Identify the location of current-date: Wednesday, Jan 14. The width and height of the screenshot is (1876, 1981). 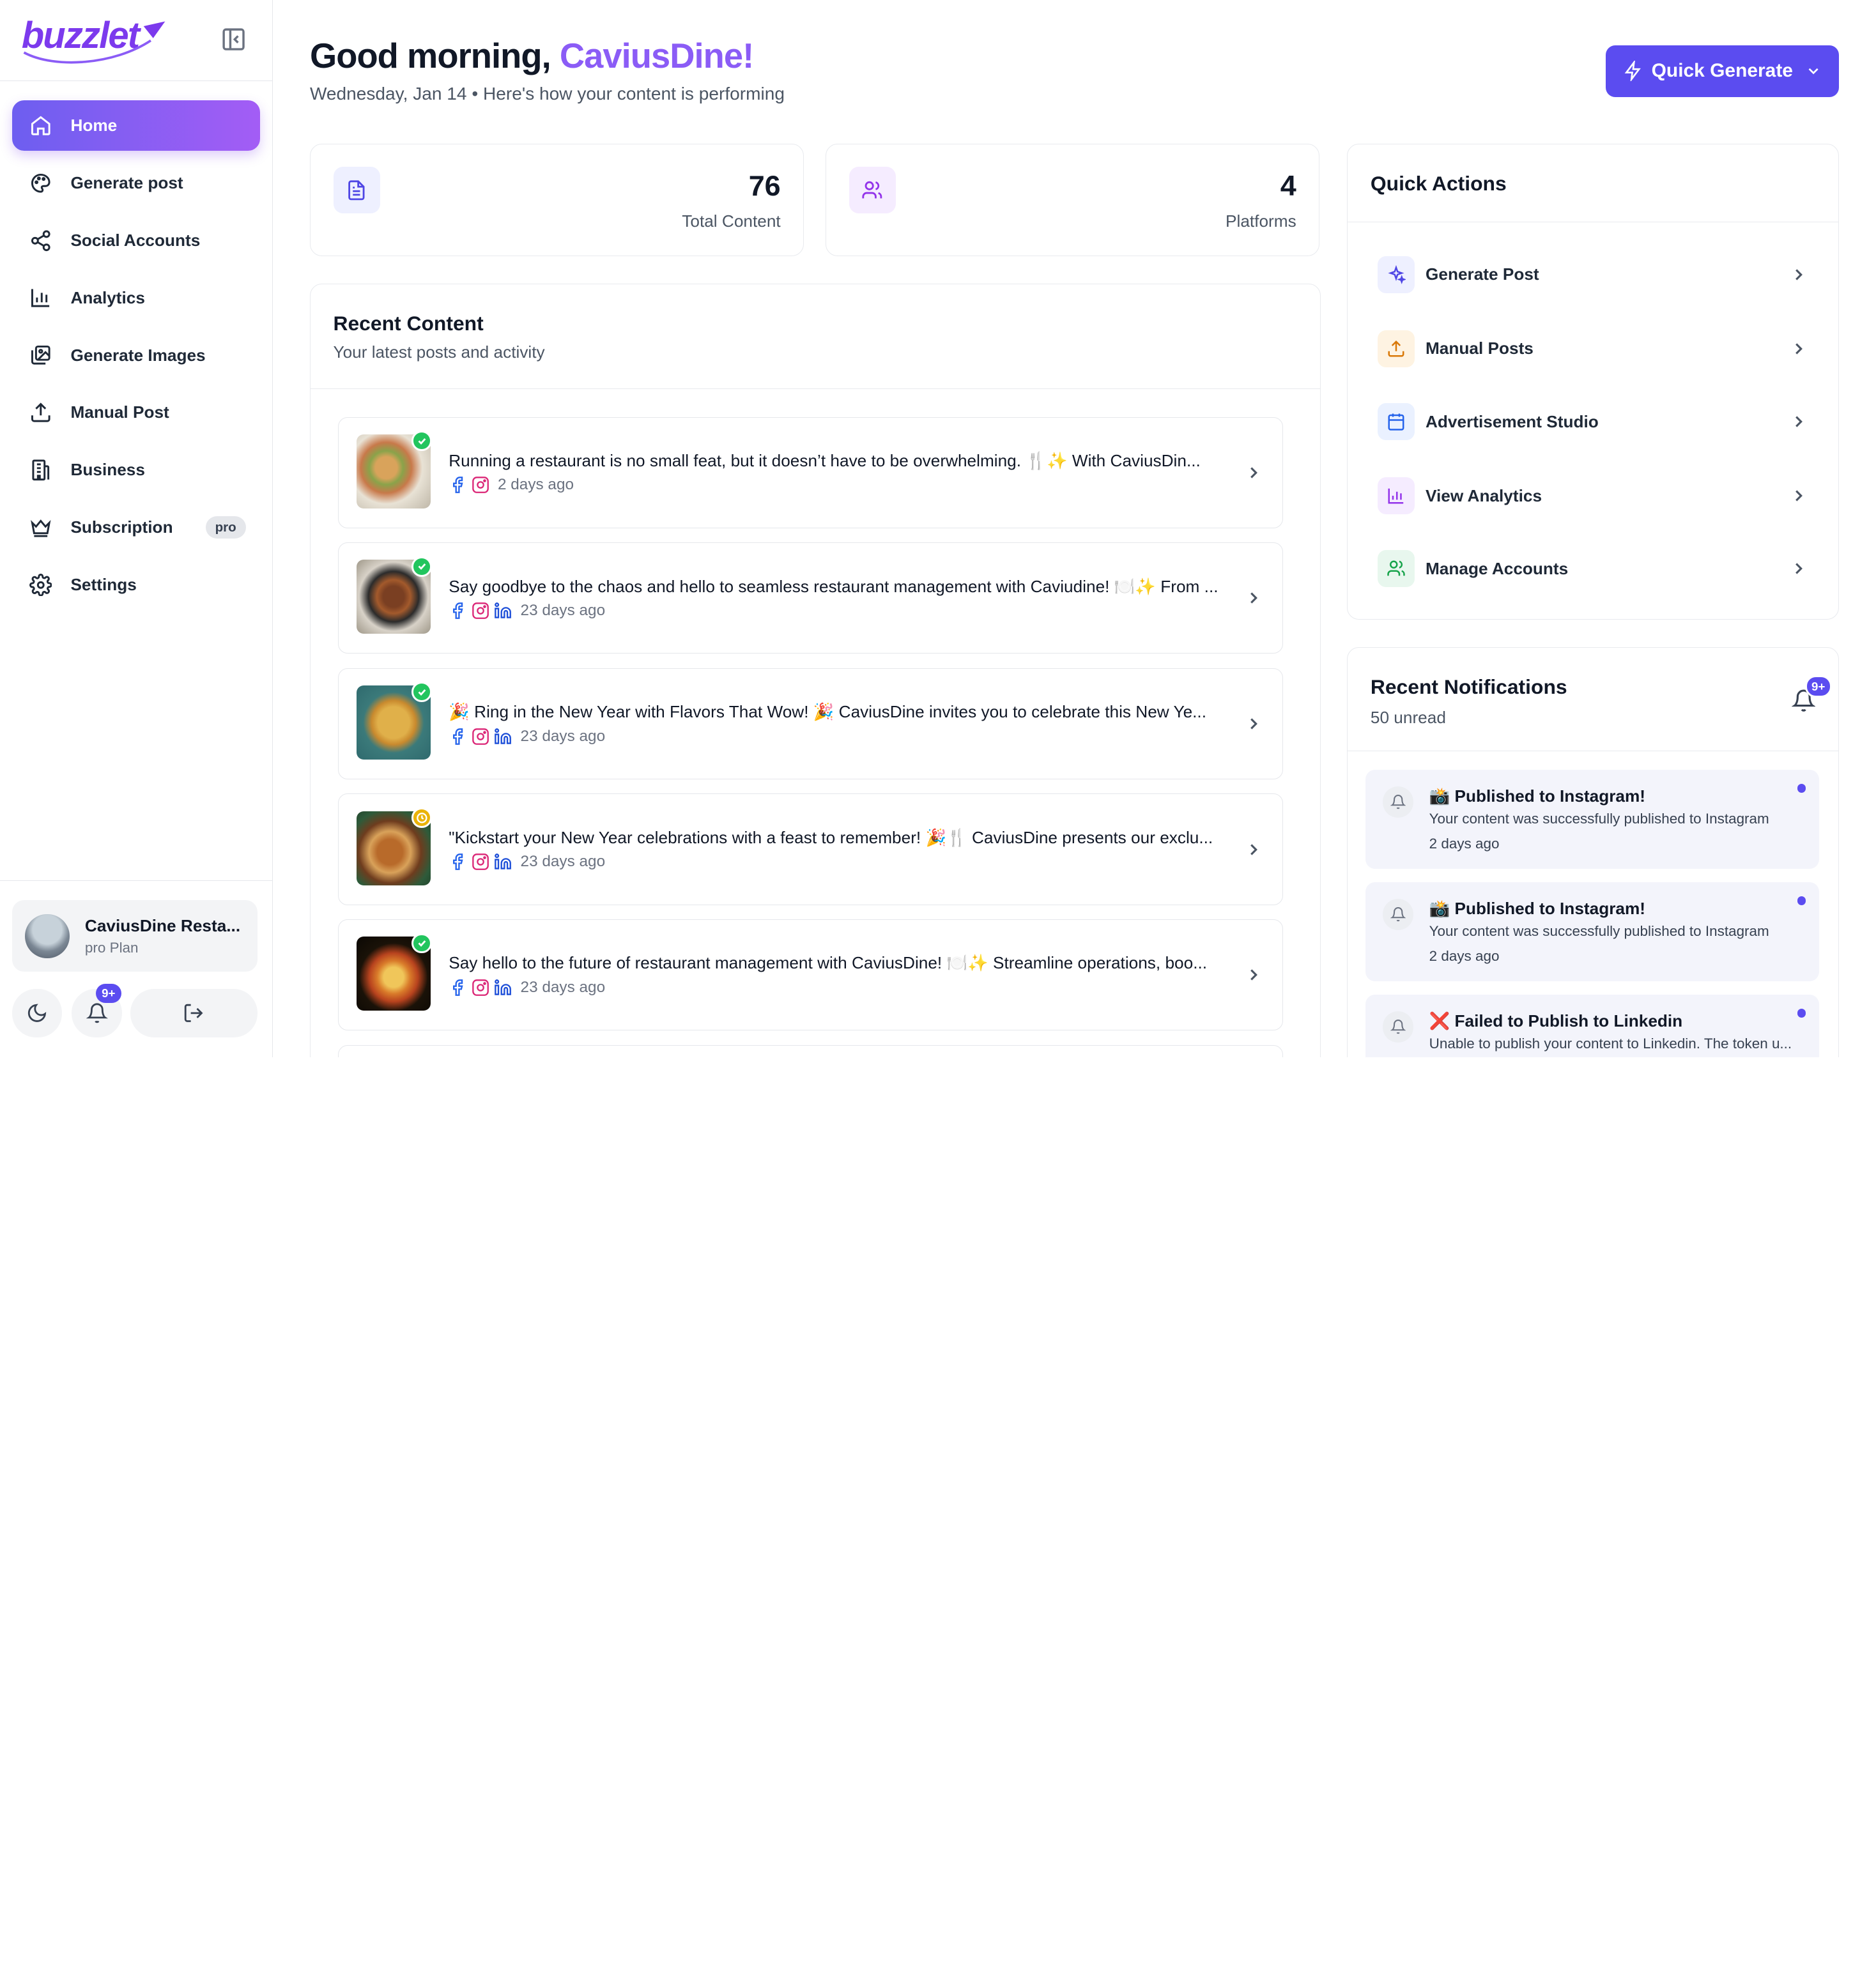
(388, 94).